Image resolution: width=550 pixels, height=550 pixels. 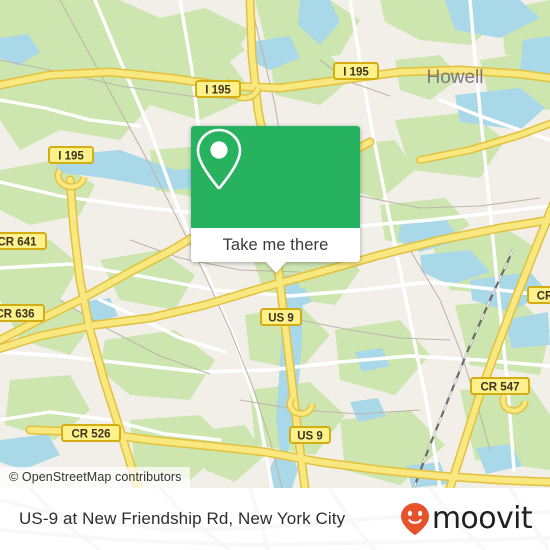 I want to click on moovit-wordmark: moovit, so click(x=482, y=518).